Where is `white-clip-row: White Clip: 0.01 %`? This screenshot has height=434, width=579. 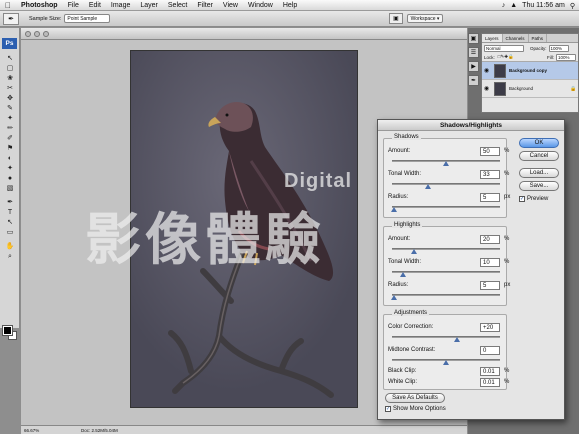 white-clip-row: White Clip: 0.01 % is located at coordinates (448, 383).